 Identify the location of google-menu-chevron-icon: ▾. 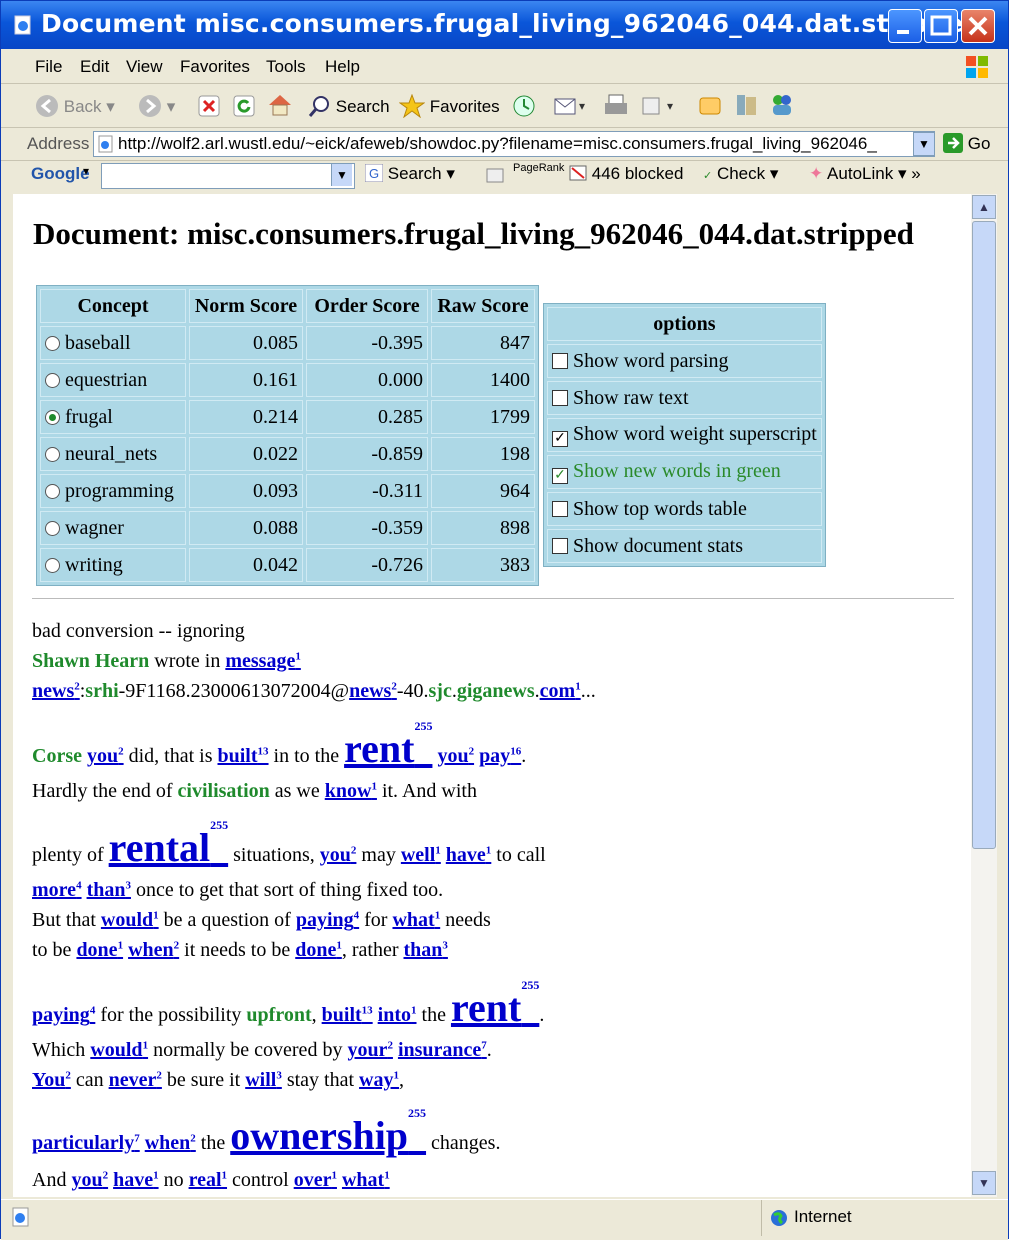
(86, 171).